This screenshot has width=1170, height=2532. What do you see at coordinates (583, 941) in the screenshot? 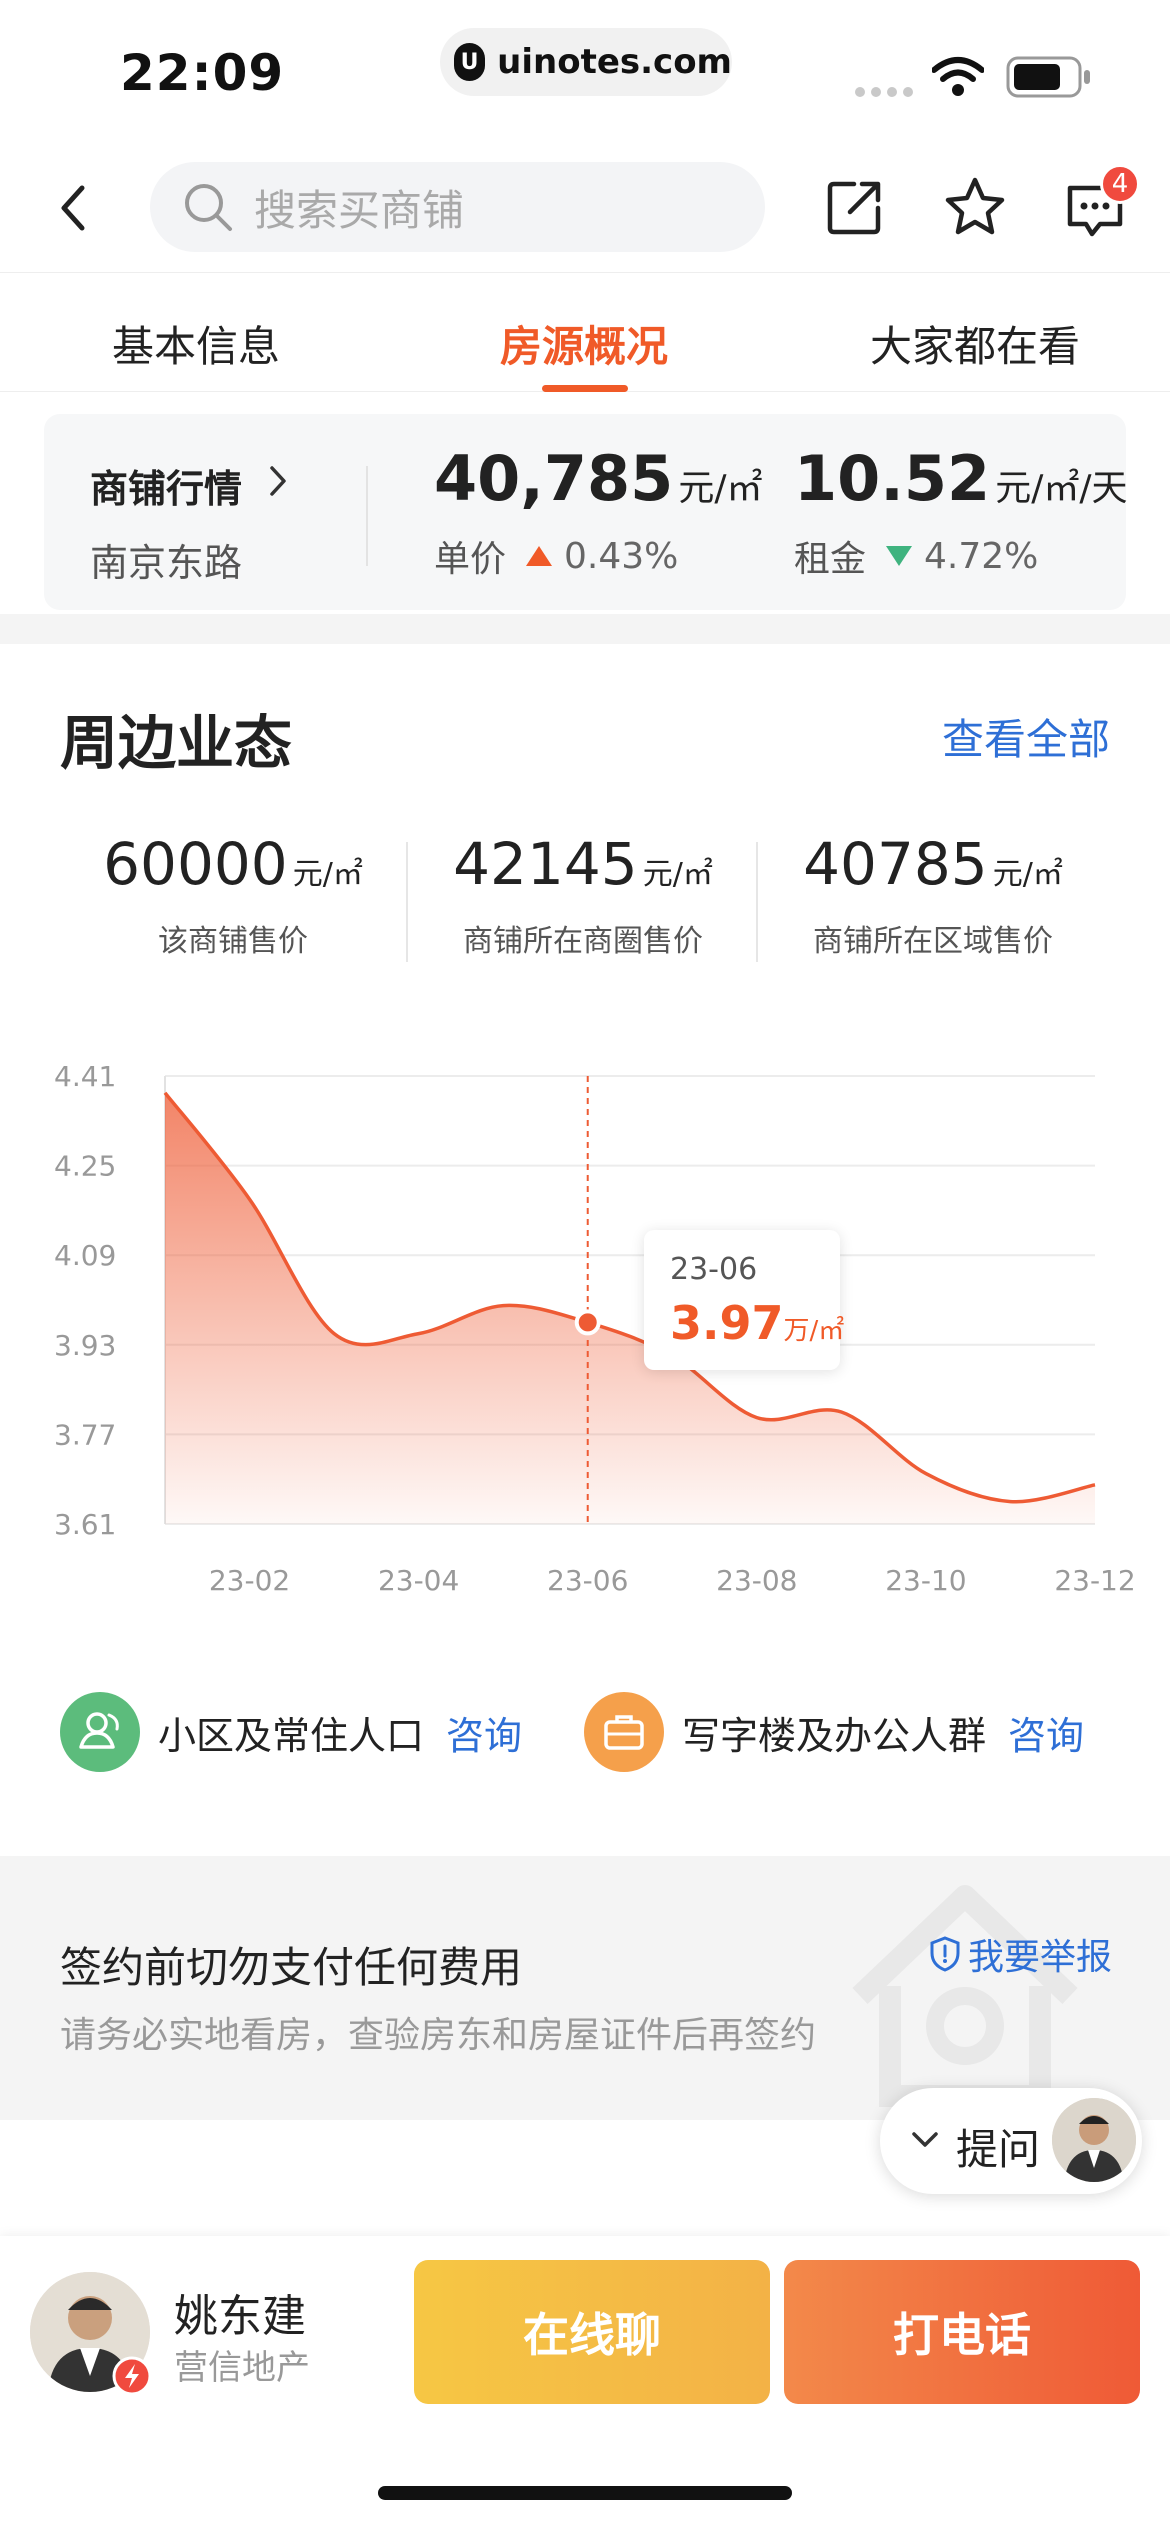
I see `stat-label: 商铺所在商圈售价` at bounding box center [583, 941].